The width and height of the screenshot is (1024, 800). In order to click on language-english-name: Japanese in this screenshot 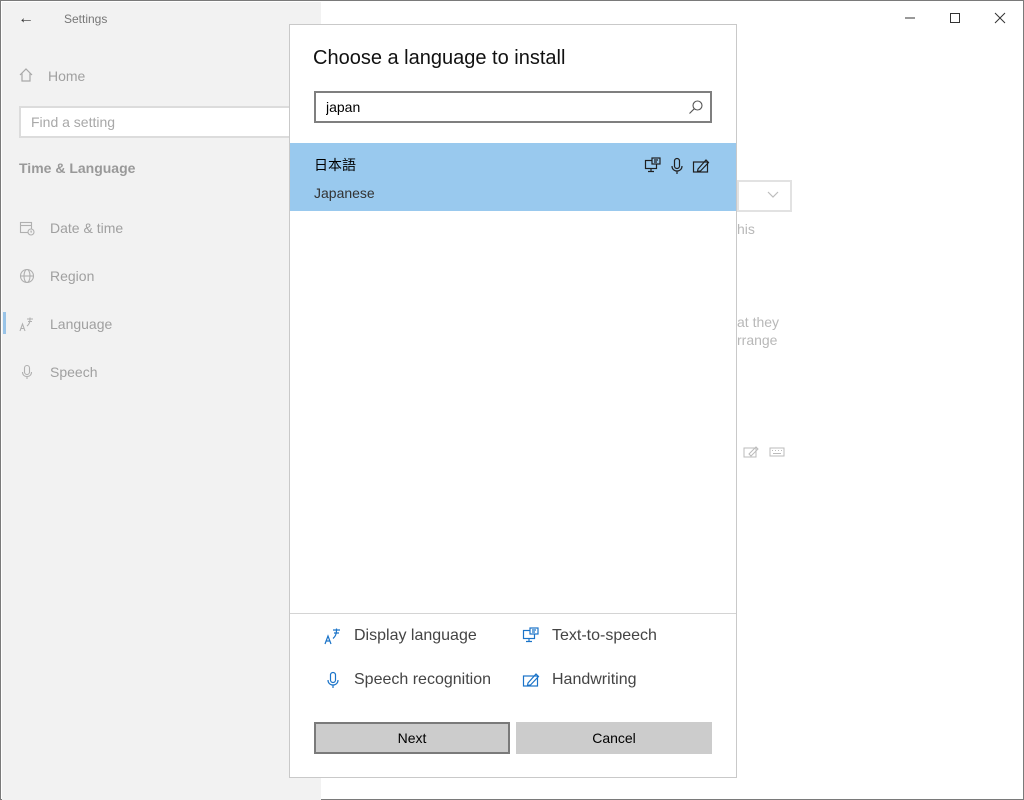, I will do `click(344, 193)`.